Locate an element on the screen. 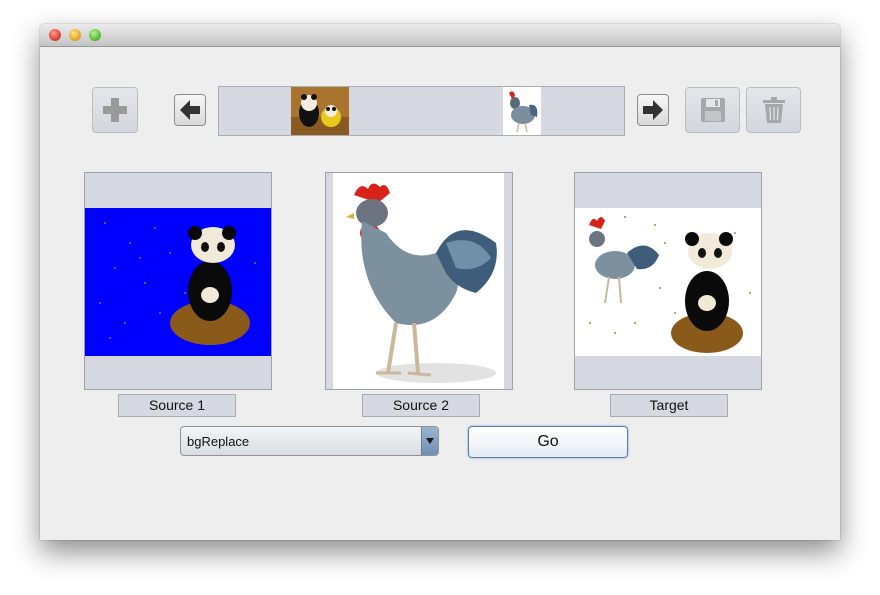 The image size is (880, 595). source2-panel is located at coordinates (419, 281).